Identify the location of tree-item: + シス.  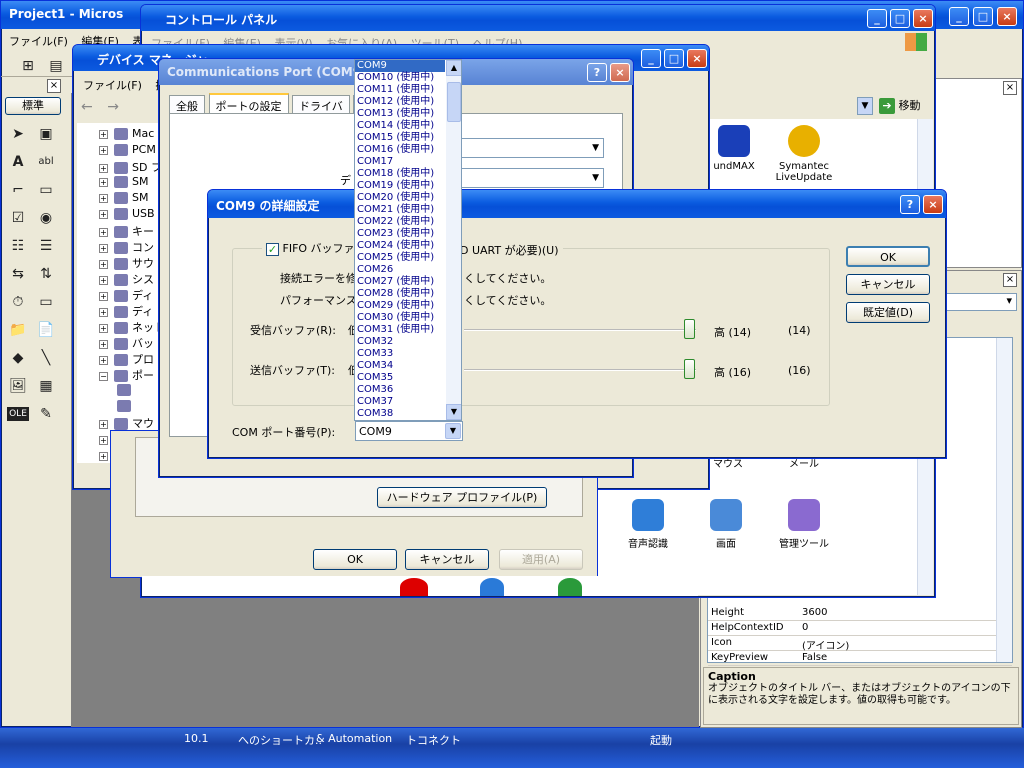
(126, 279).